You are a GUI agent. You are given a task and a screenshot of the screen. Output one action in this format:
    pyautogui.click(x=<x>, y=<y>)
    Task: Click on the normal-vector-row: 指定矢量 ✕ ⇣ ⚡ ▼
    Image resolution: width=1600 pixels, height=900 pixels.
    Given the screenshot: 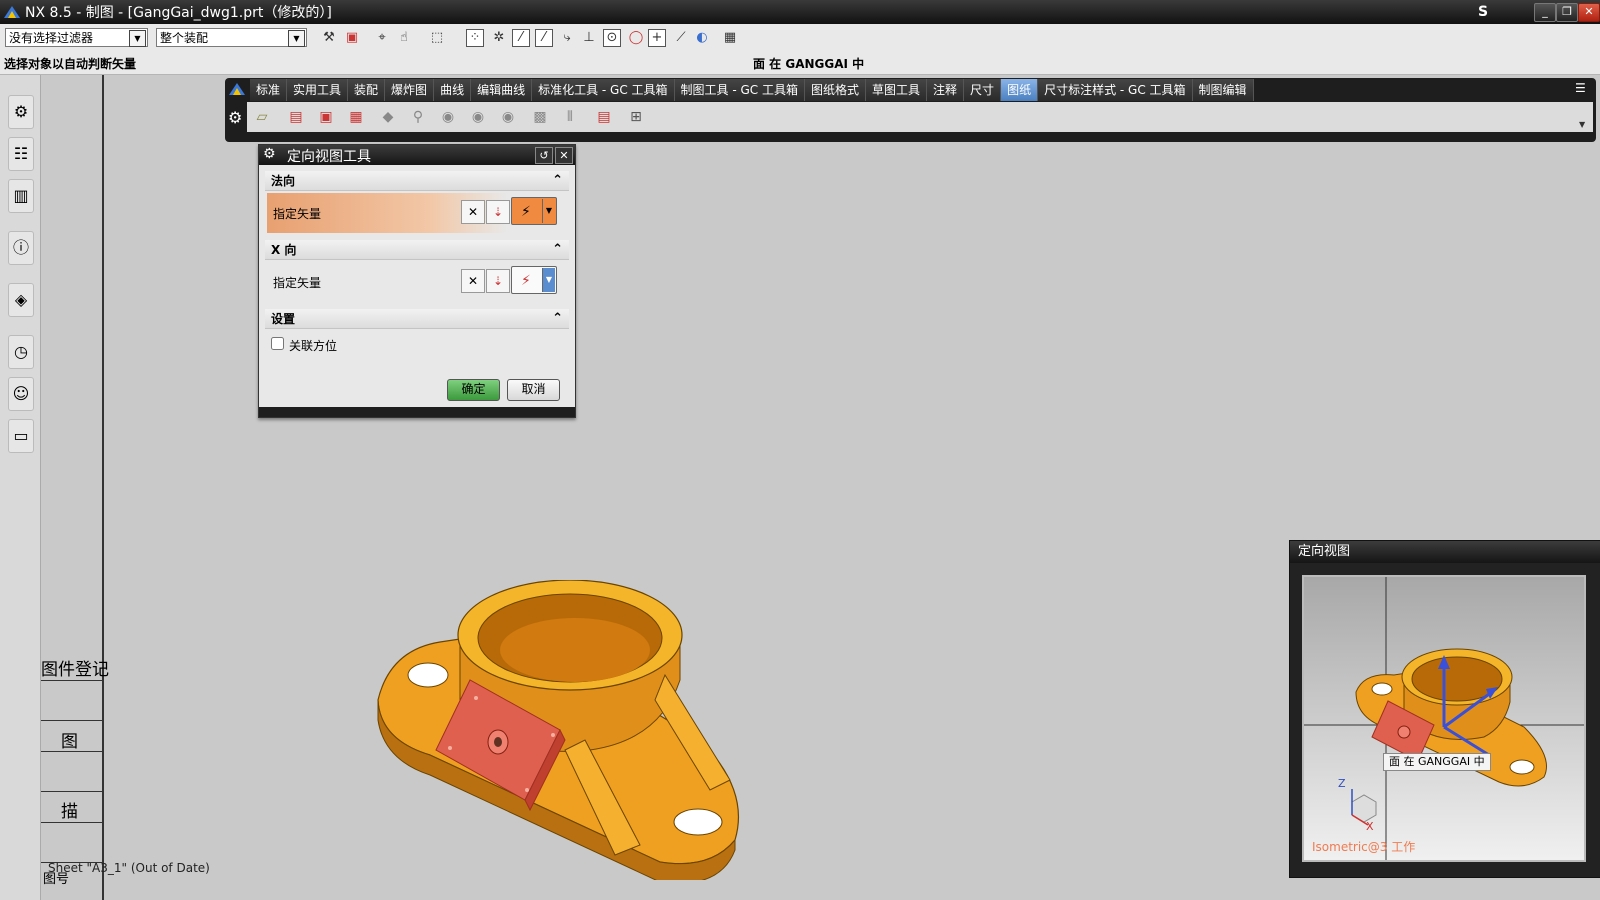 What is the action you would take?
    pyautogui.click(x=417, y=213)
    